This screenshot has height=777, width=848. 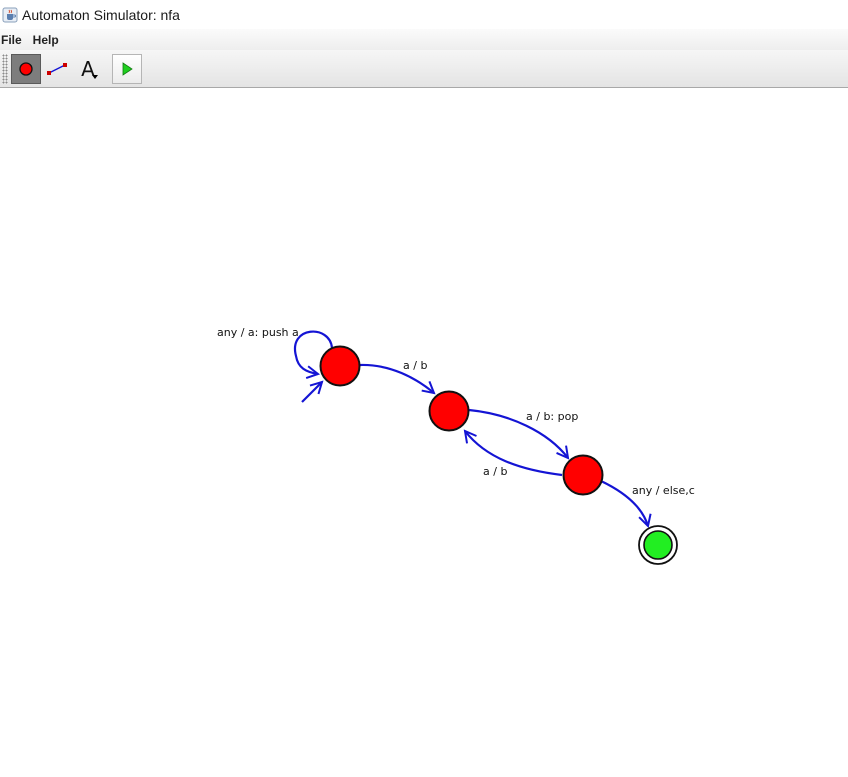 What do you see at coordinates (47, 40) in the screenshot?
I see `menu-help: Help` at bounding box center [47, 40].